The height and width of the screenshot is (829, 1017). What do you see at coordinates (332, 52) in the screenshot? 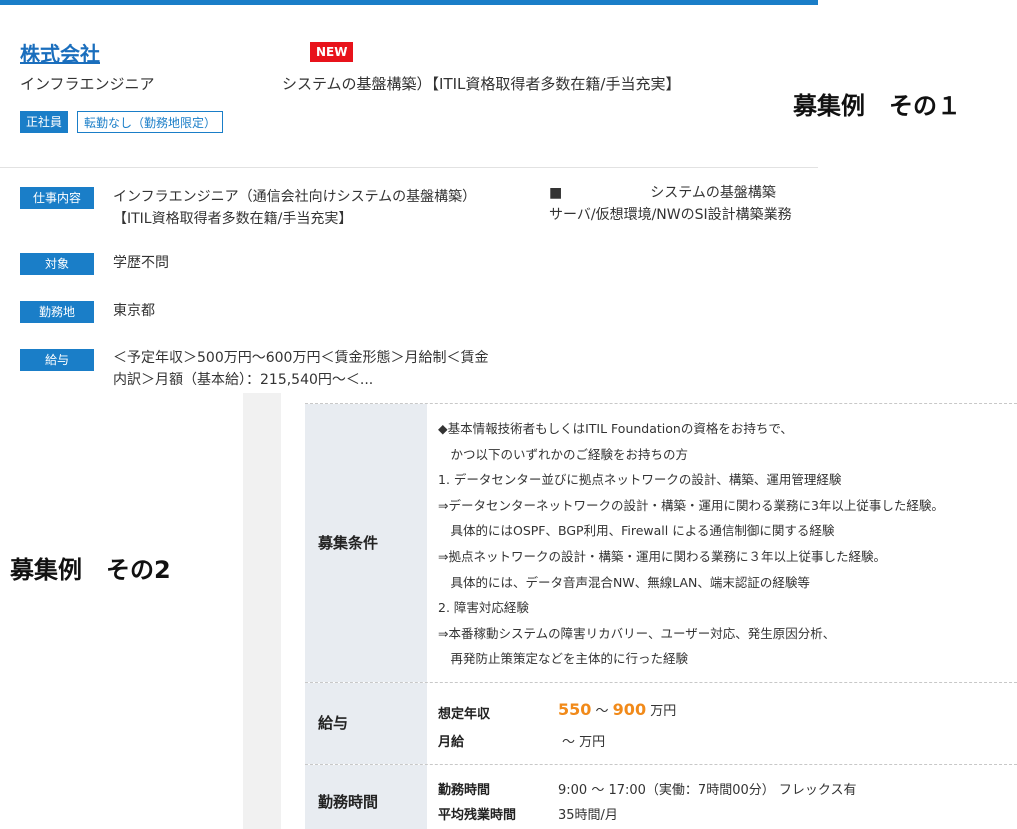
I see `new-badge: NEW` at bounding box center [332, 52].